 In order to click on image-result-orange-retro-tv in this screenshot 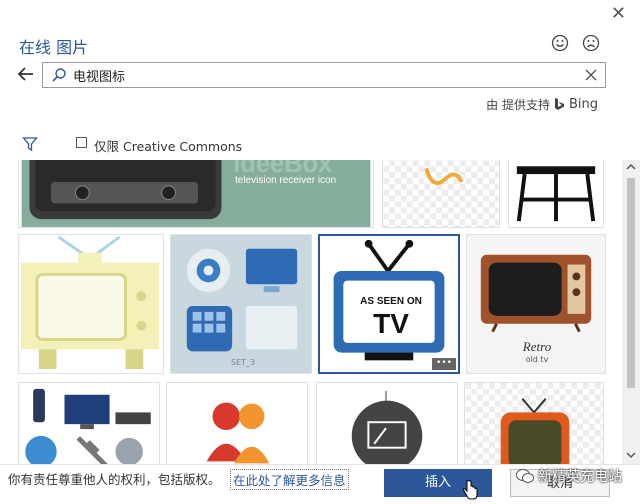, I will do `click(534, 423)`.